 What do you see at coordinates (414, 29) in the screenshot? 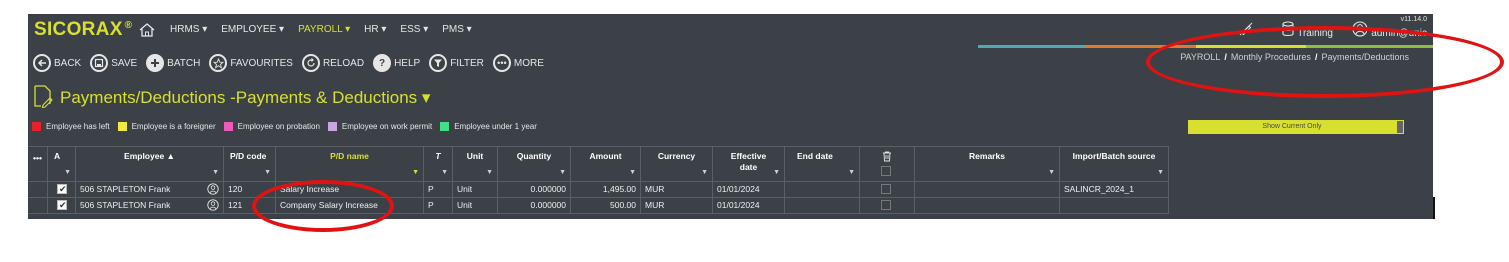
I see `menu-ess: ESS ▾` at bounding box center [414, 29].